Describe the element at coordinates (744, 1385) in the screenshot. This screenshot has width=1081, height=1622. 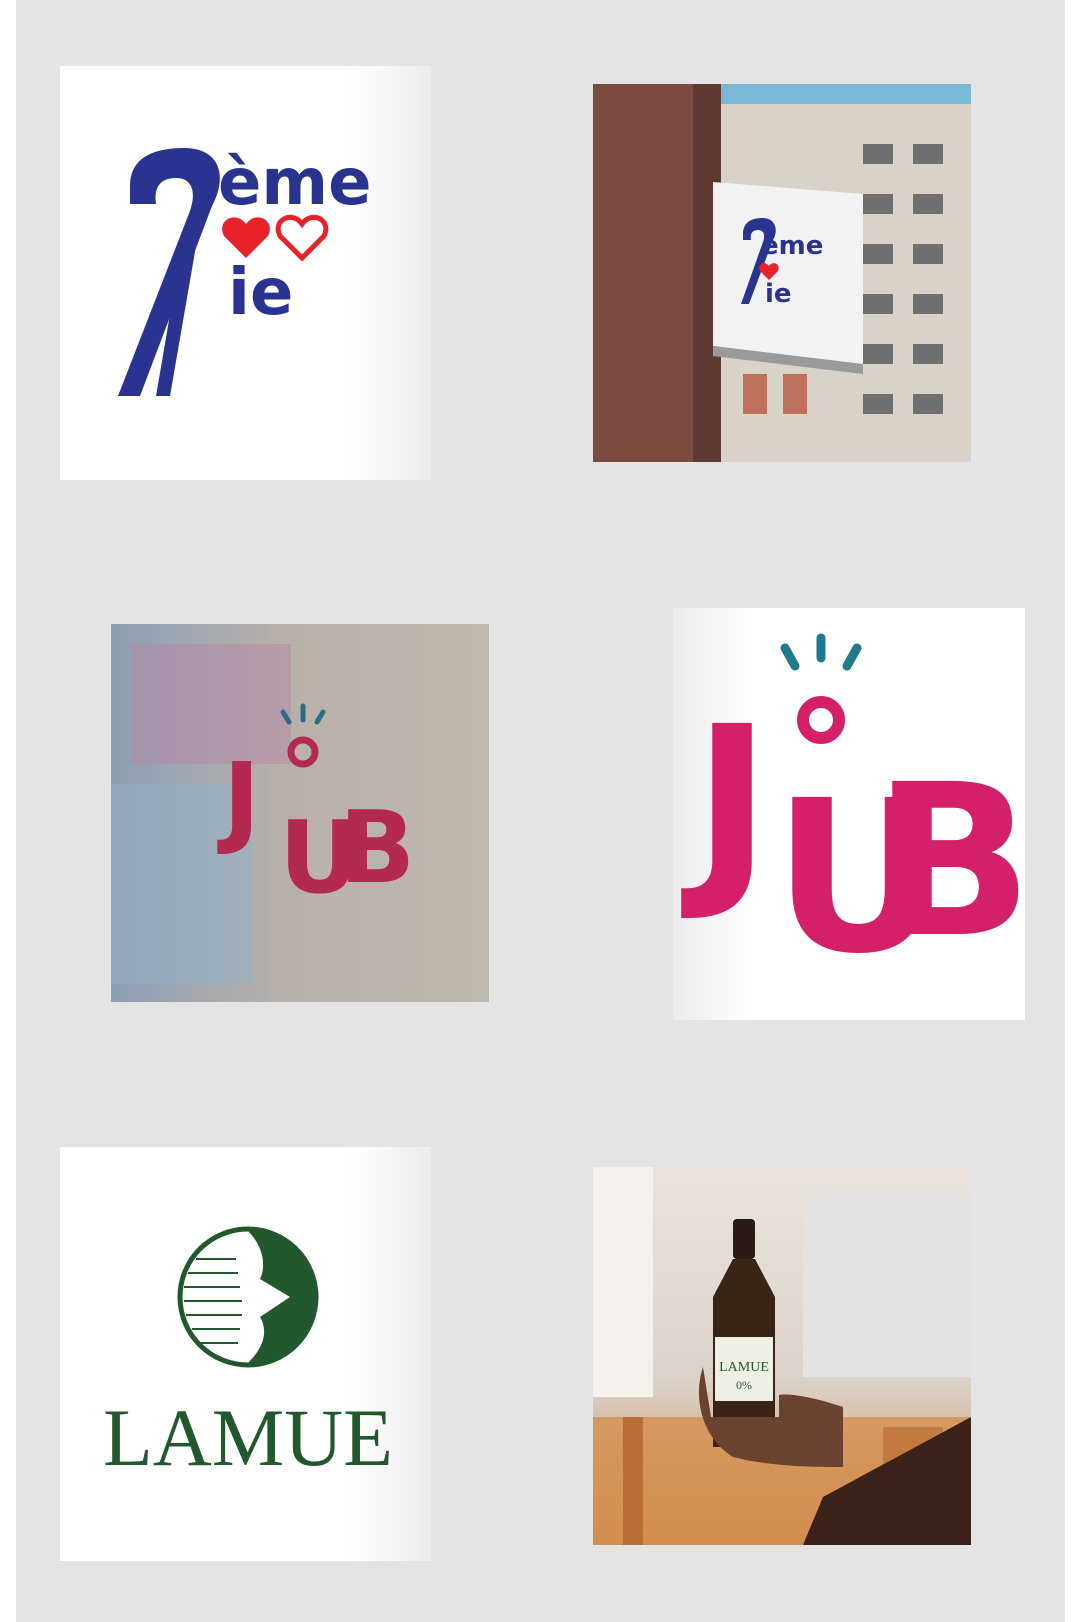
I see `bottle-label-abv: 0%` at that location.